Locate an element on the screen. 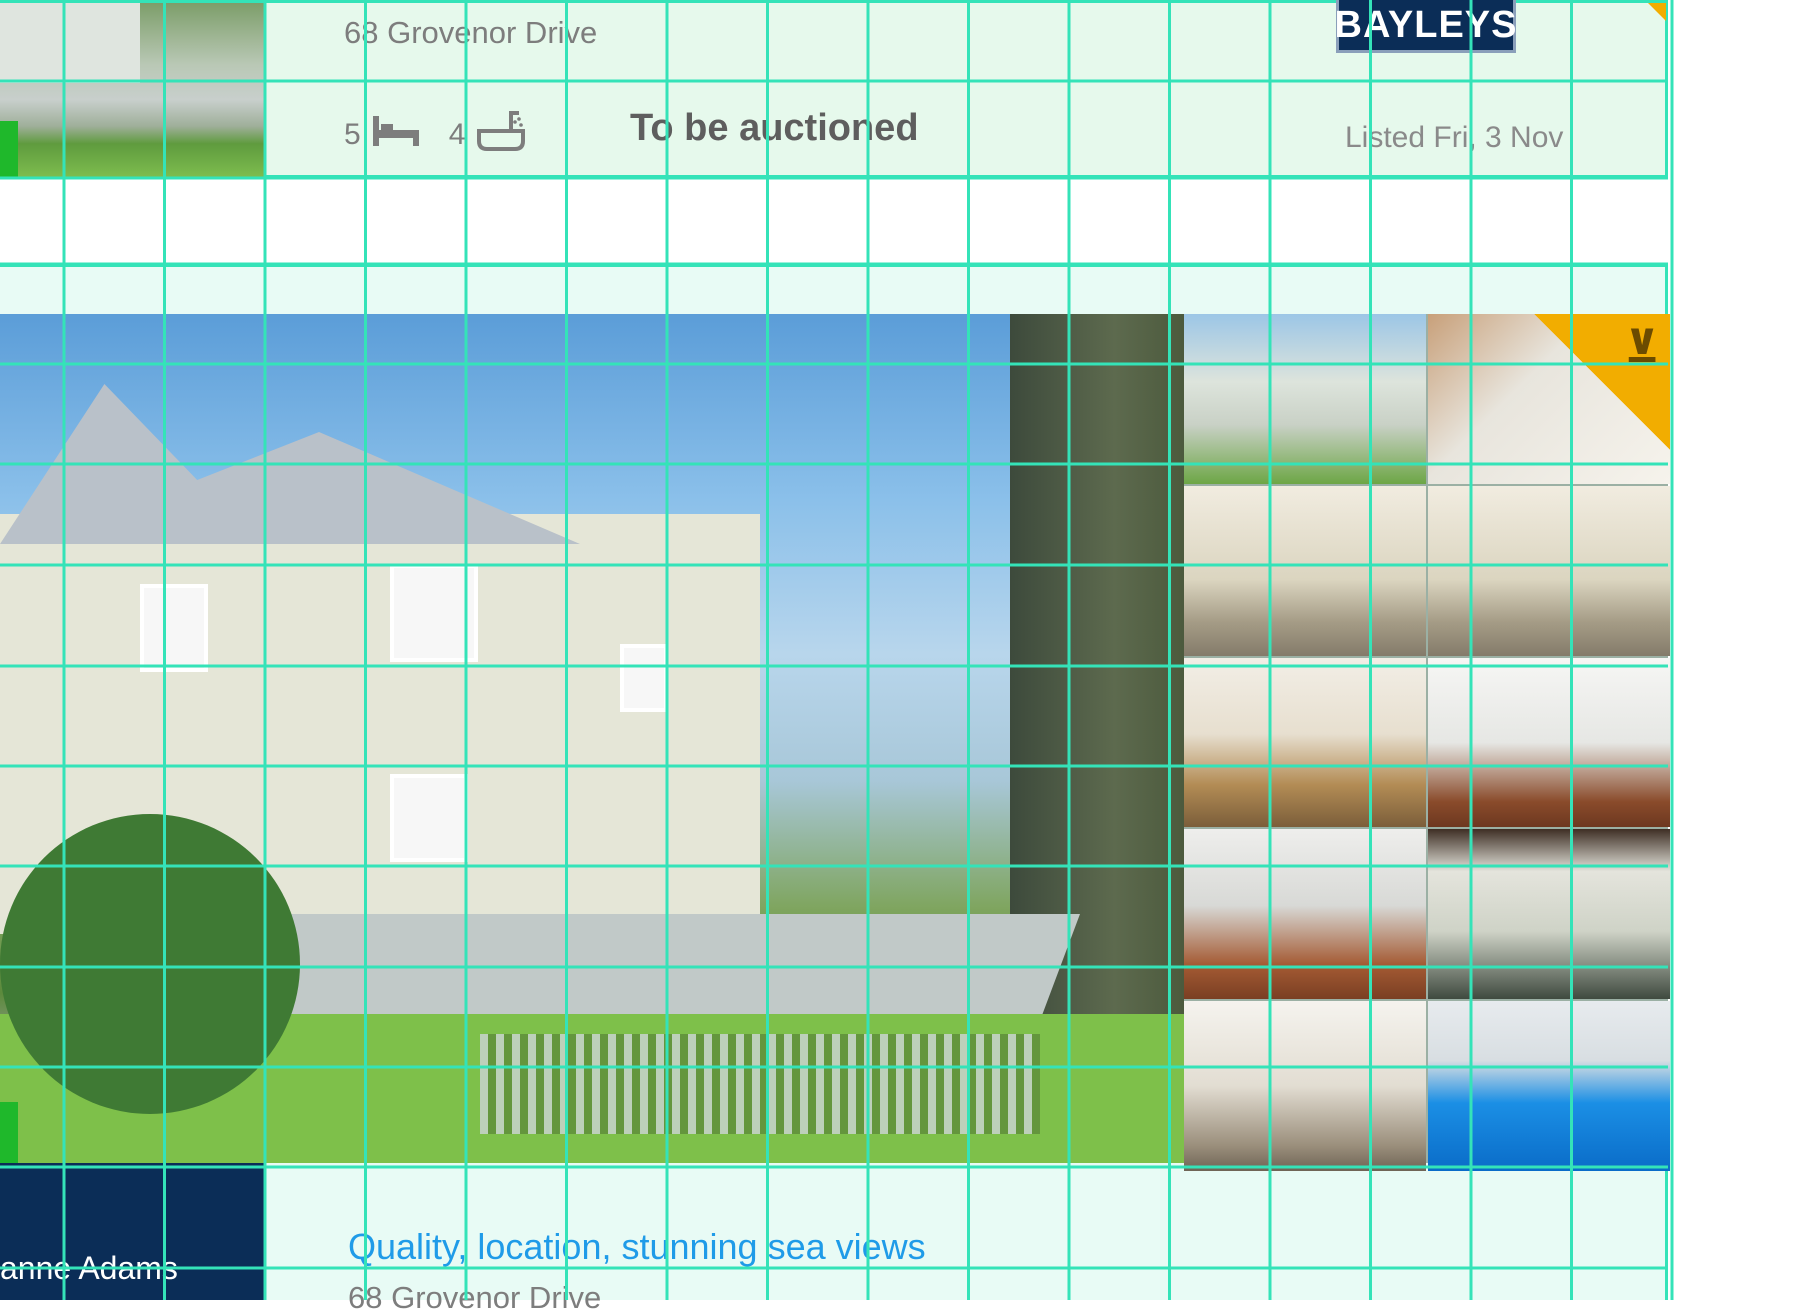  auction-status: To be auctioned is located at coordinates (774, 128).